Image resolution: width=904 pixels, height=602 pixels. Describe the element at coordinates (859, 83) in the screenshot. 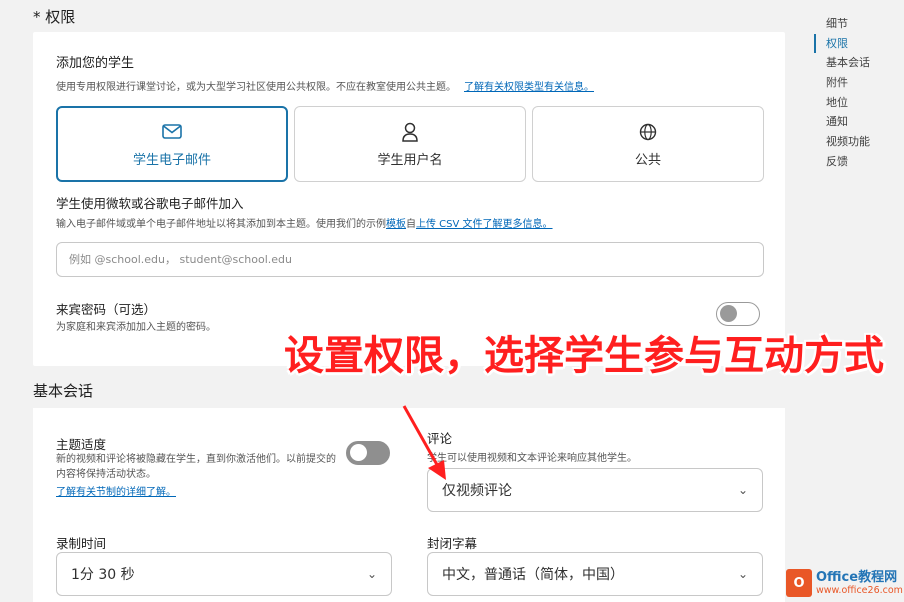

I see `side-nav-item-attachments: 附件` at that location.